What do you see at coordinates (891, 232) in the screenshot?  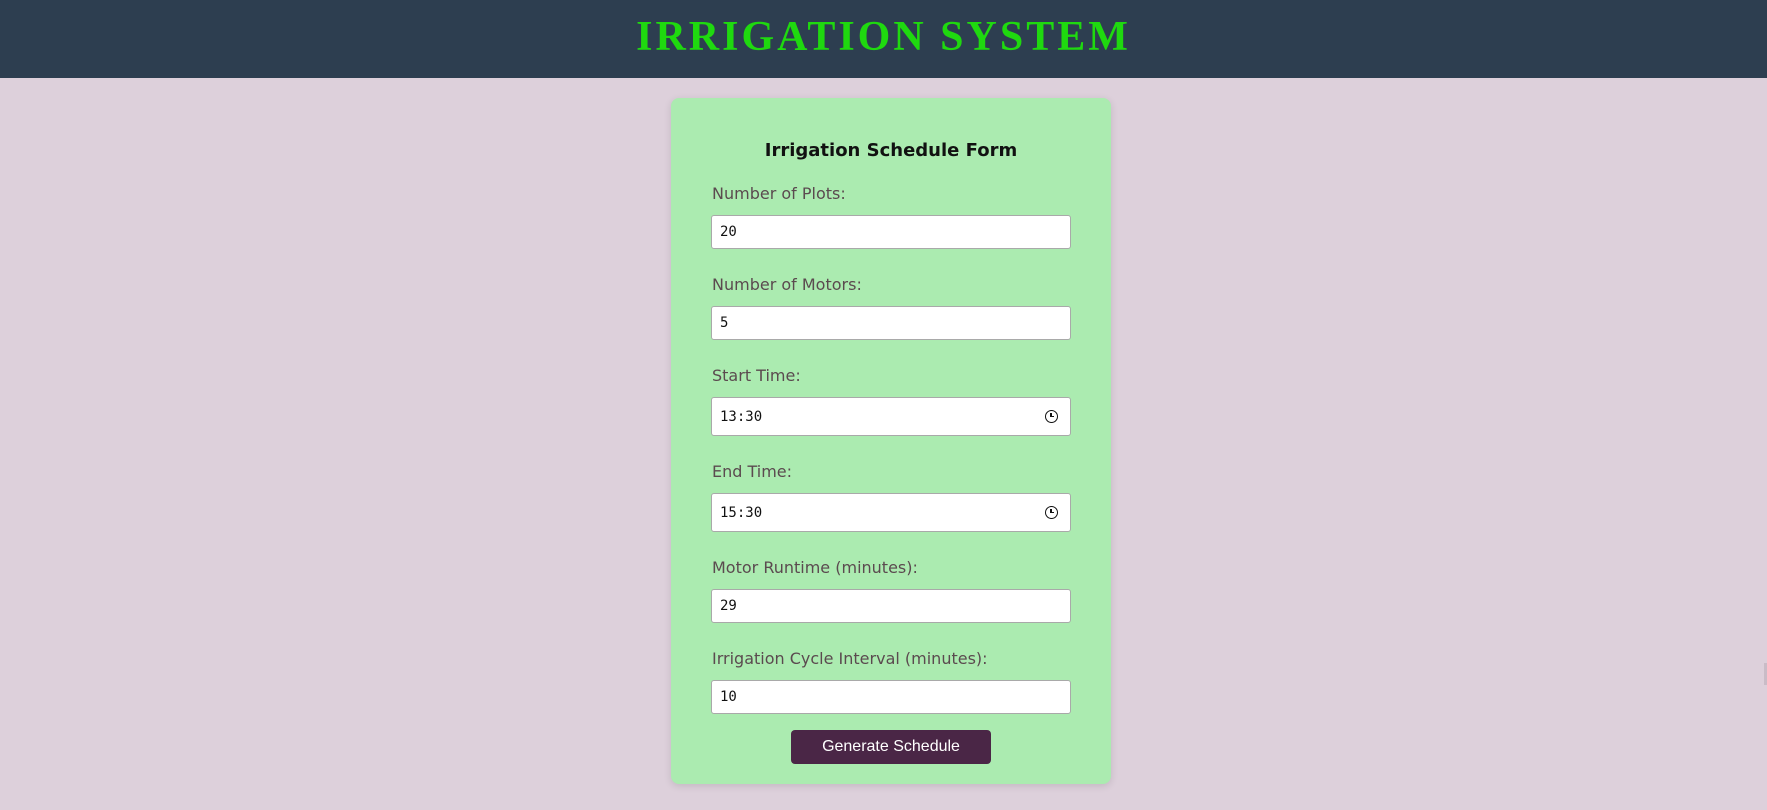 I see `plots-input: 20` at bounding box center [891, 232].